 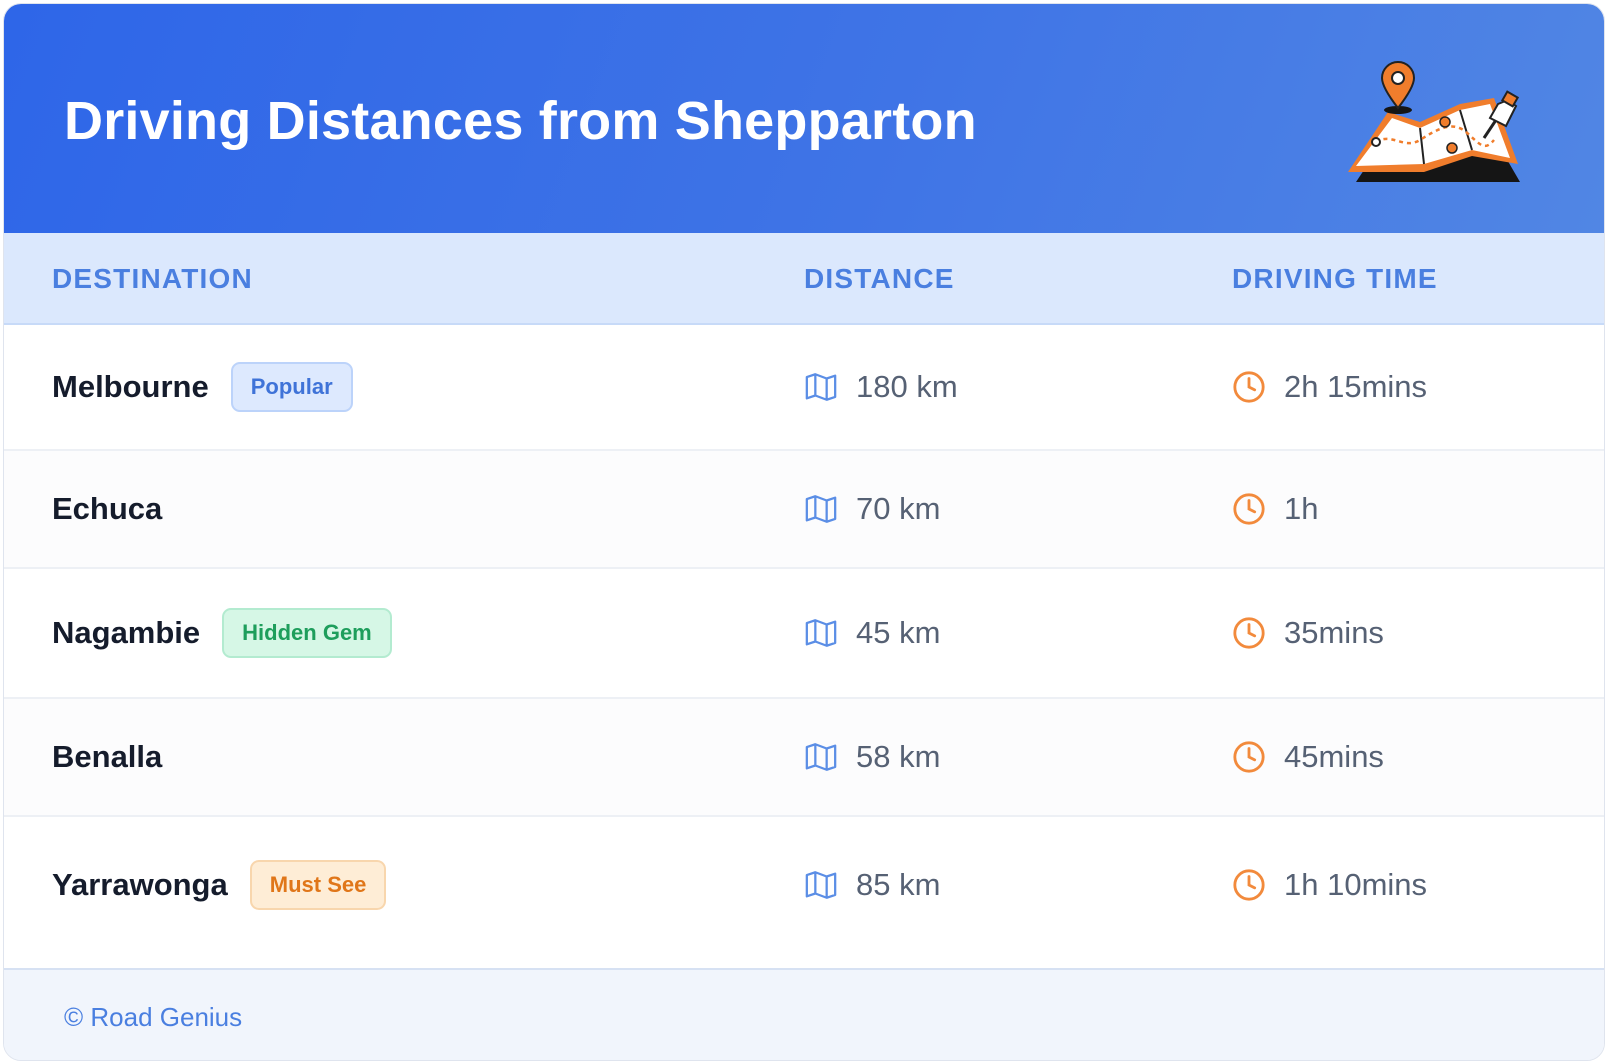 I want to click on destination-cell: Benalla, so click(x=107, y=757).